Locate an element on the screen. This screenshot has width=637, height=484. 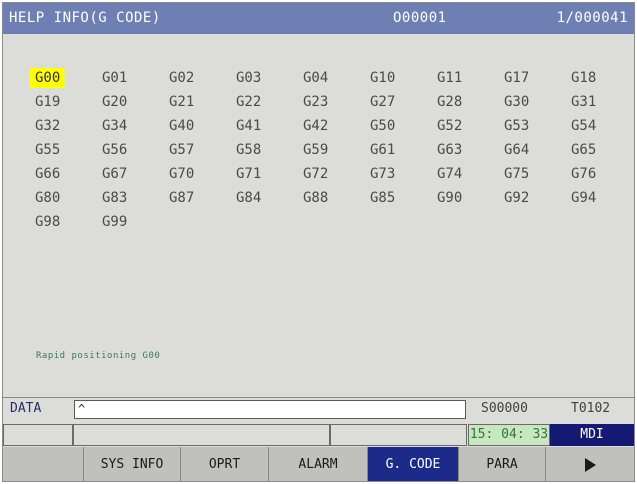
right-triangle-icon is located at coordinates (590, 464).